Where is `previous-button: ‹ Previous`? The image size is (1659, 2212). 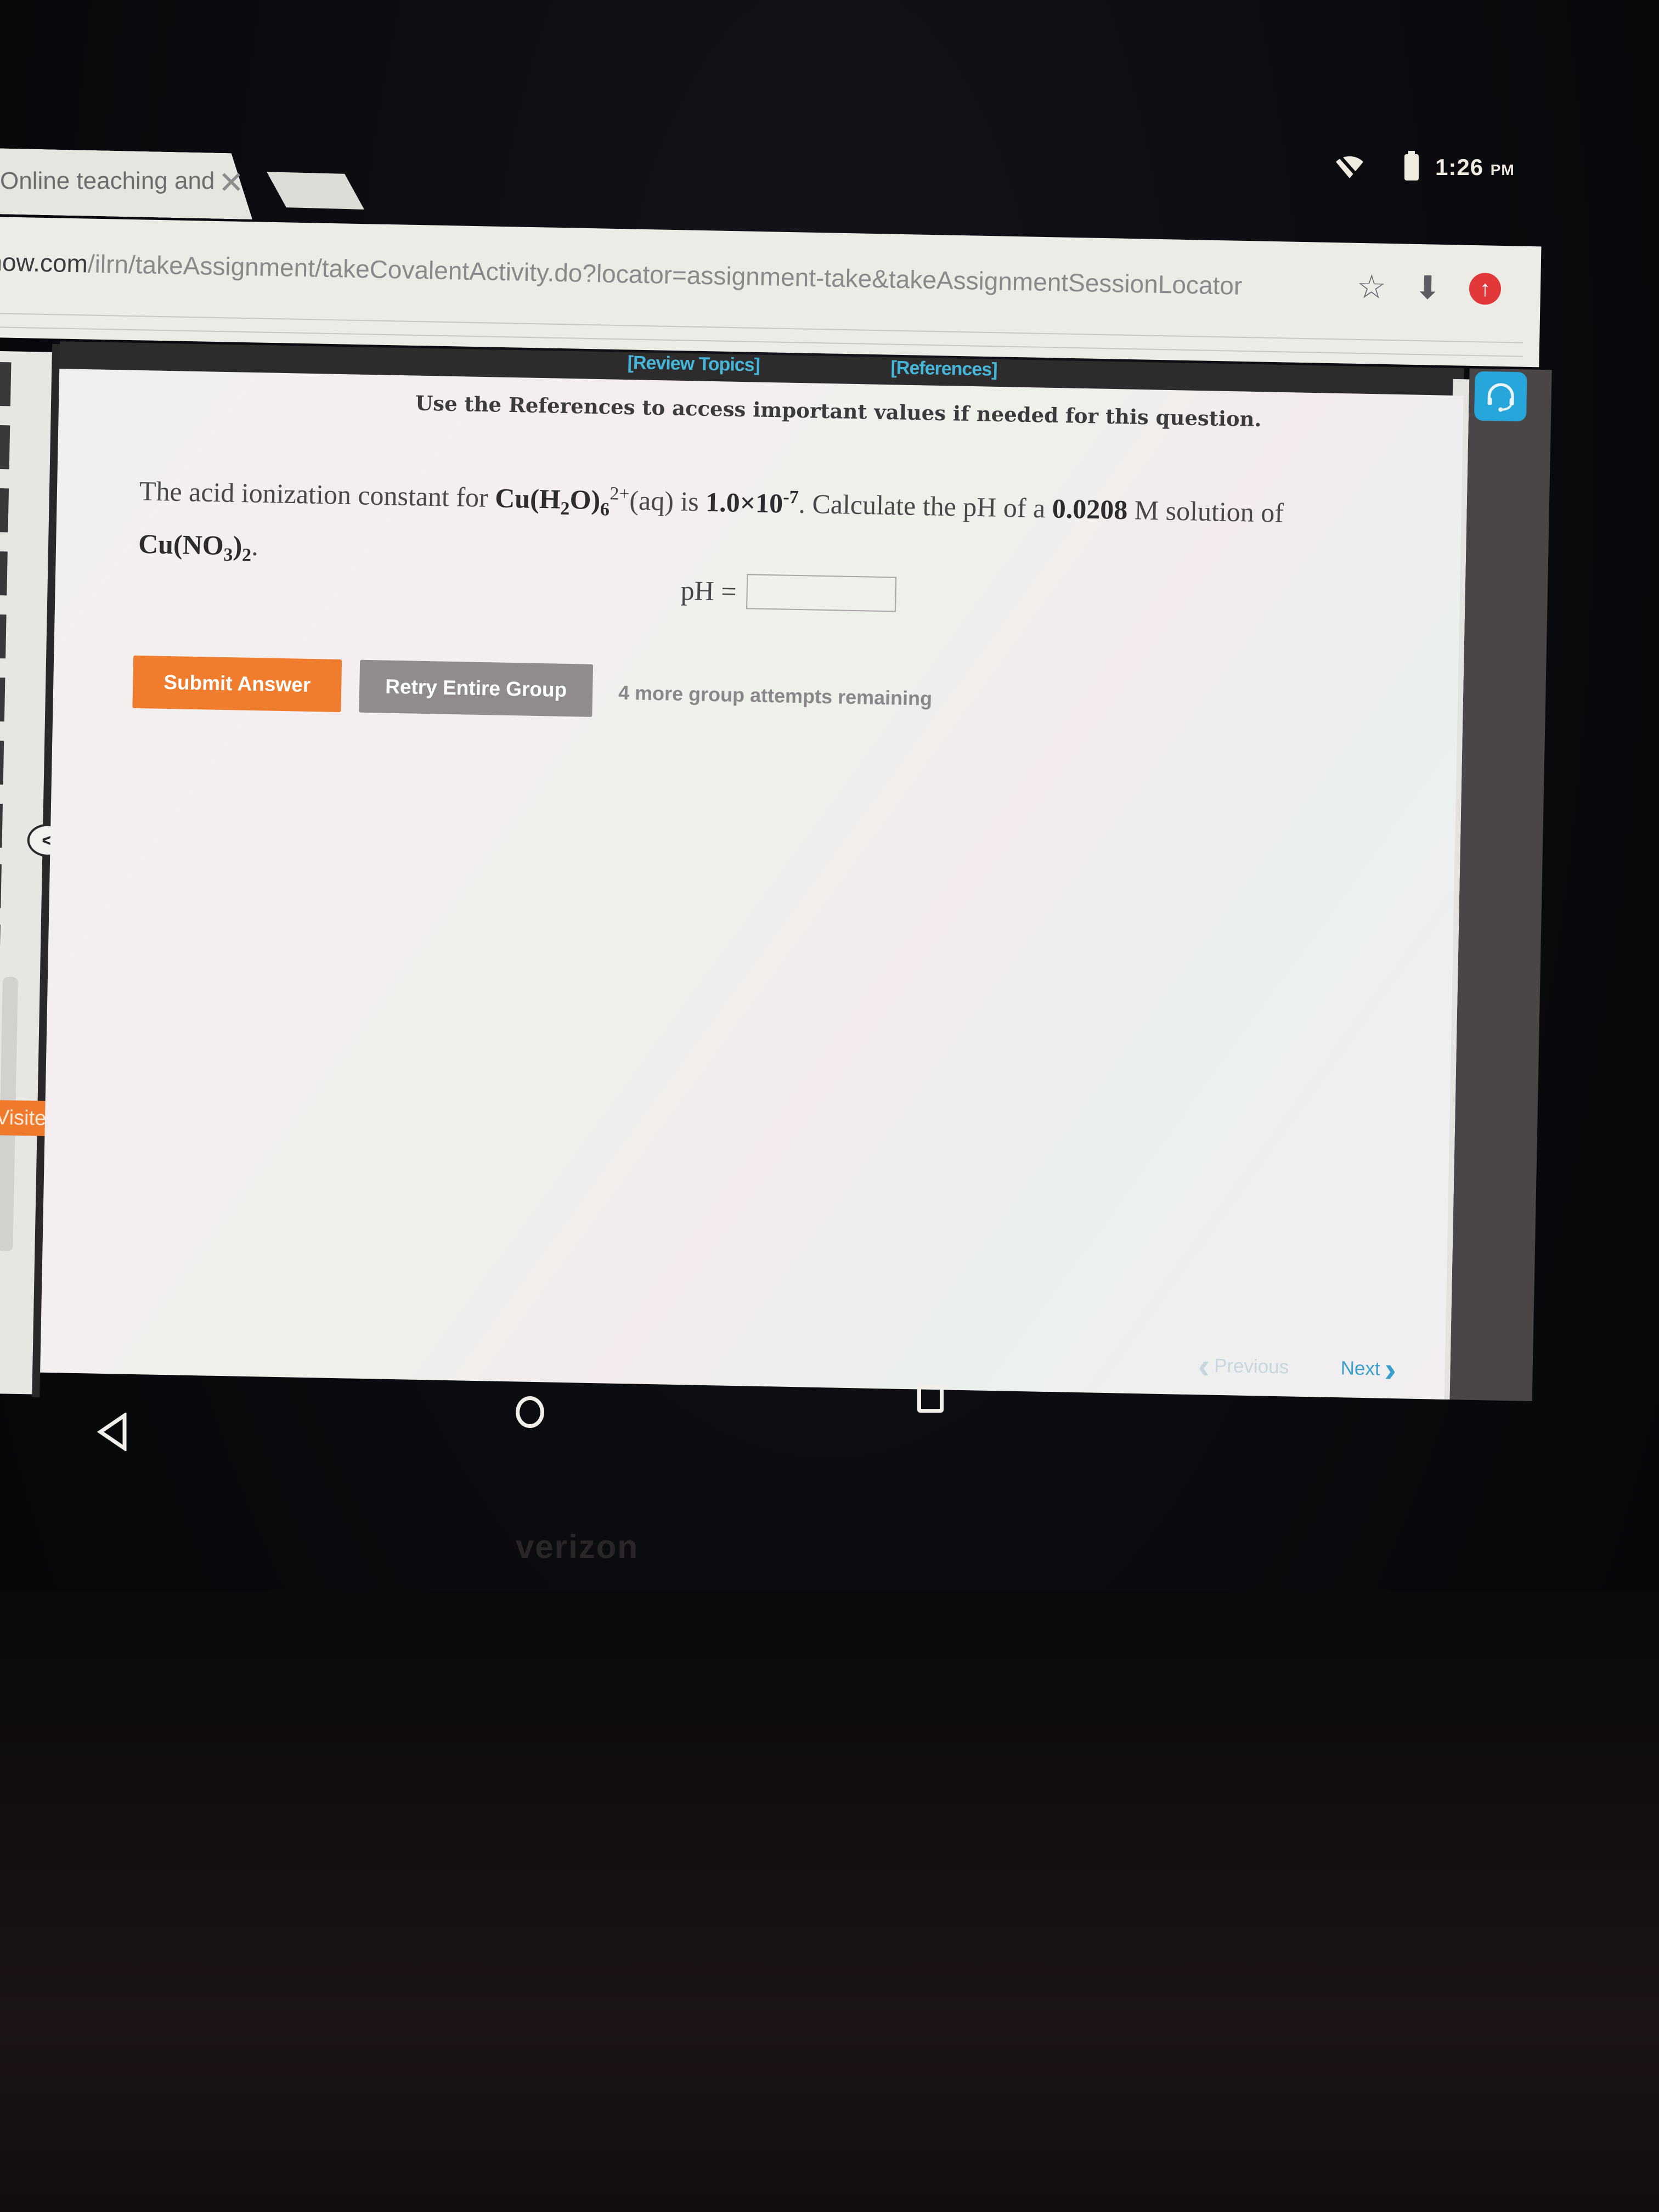 previous-button: ‹ Previous is located at coordinates (1243, 1366).